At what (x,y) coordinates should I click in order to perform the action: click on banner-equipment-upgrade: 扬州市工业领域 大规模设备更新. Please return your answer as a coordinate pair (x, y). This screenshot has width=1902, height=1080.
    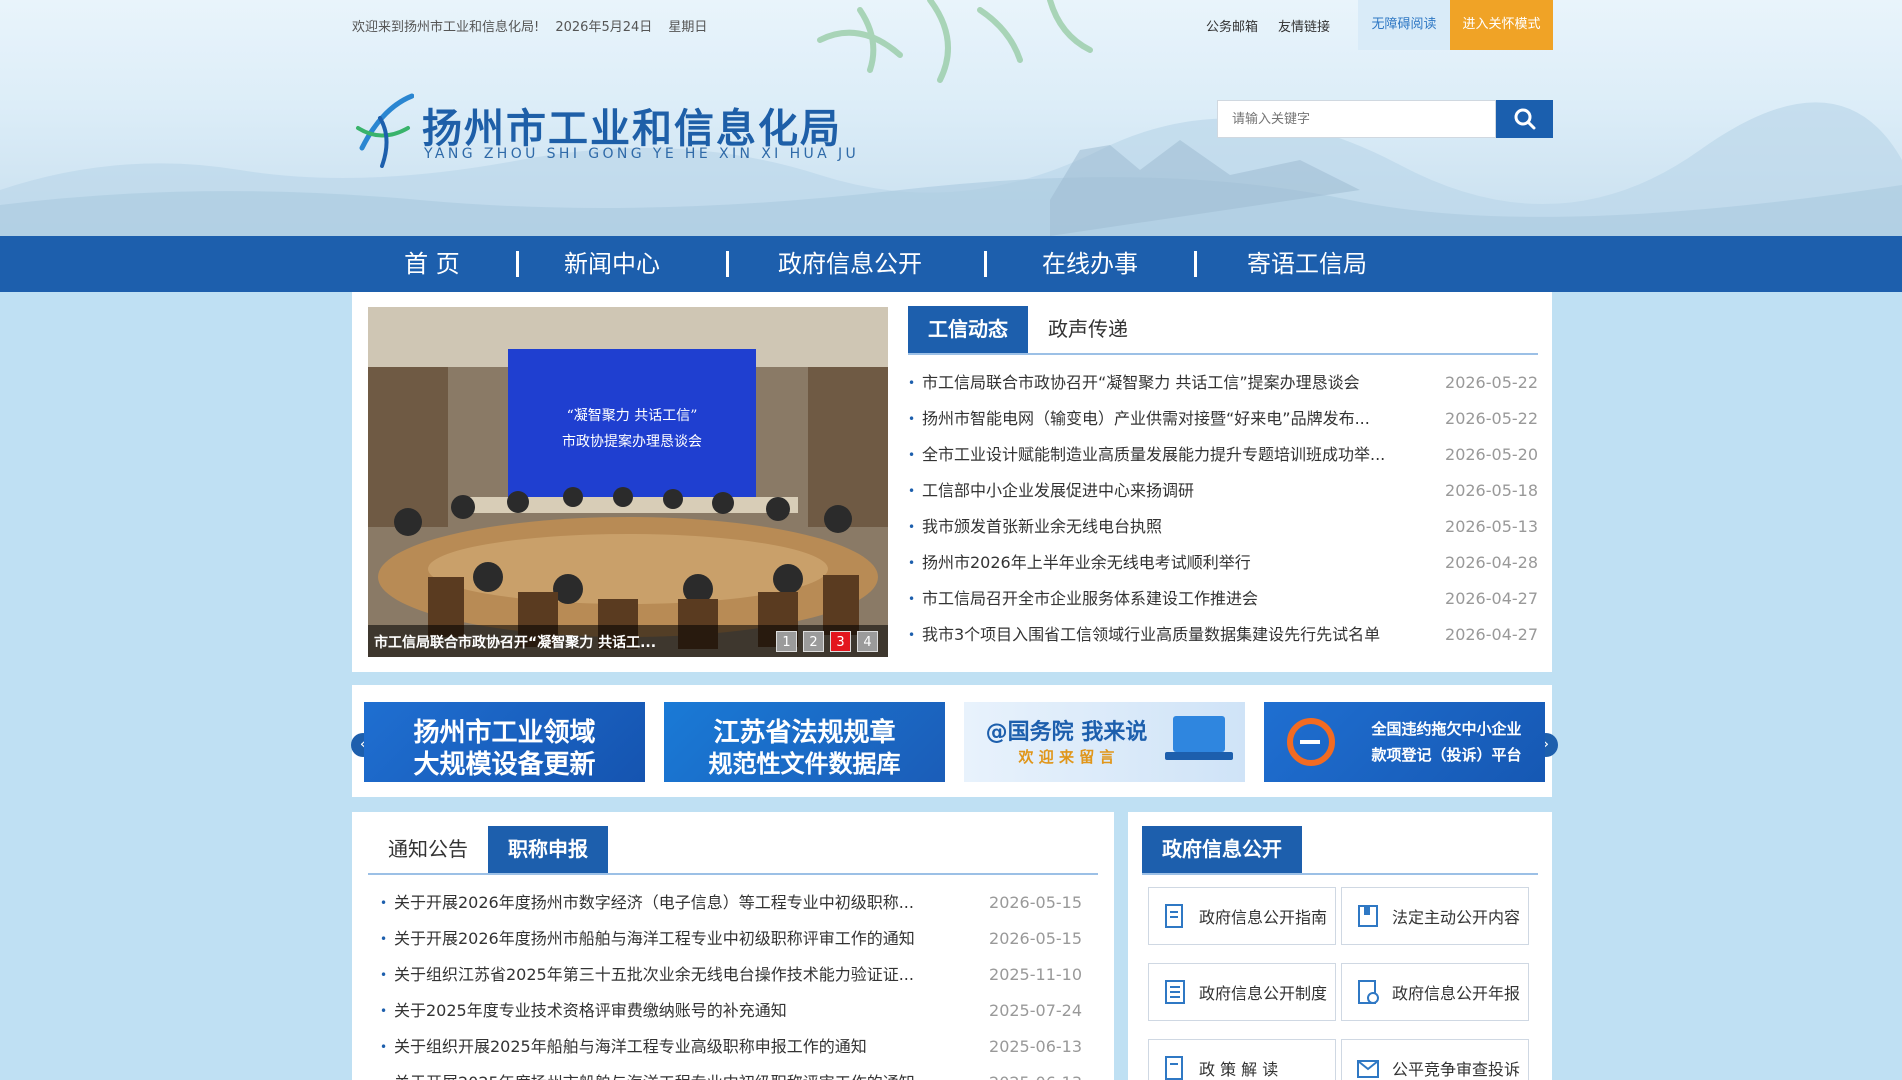
    Looking at the image, I should click on (504, 742).